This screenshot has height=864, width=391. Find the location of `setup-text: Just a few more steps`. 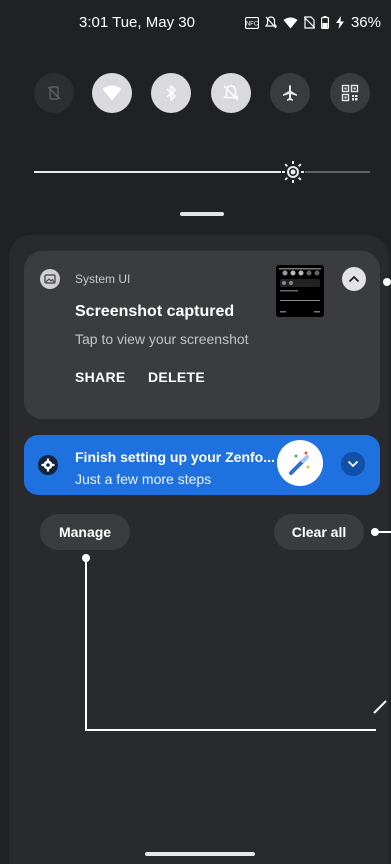

setup-text: Just a few more steps is located at coordinates (143, 479).